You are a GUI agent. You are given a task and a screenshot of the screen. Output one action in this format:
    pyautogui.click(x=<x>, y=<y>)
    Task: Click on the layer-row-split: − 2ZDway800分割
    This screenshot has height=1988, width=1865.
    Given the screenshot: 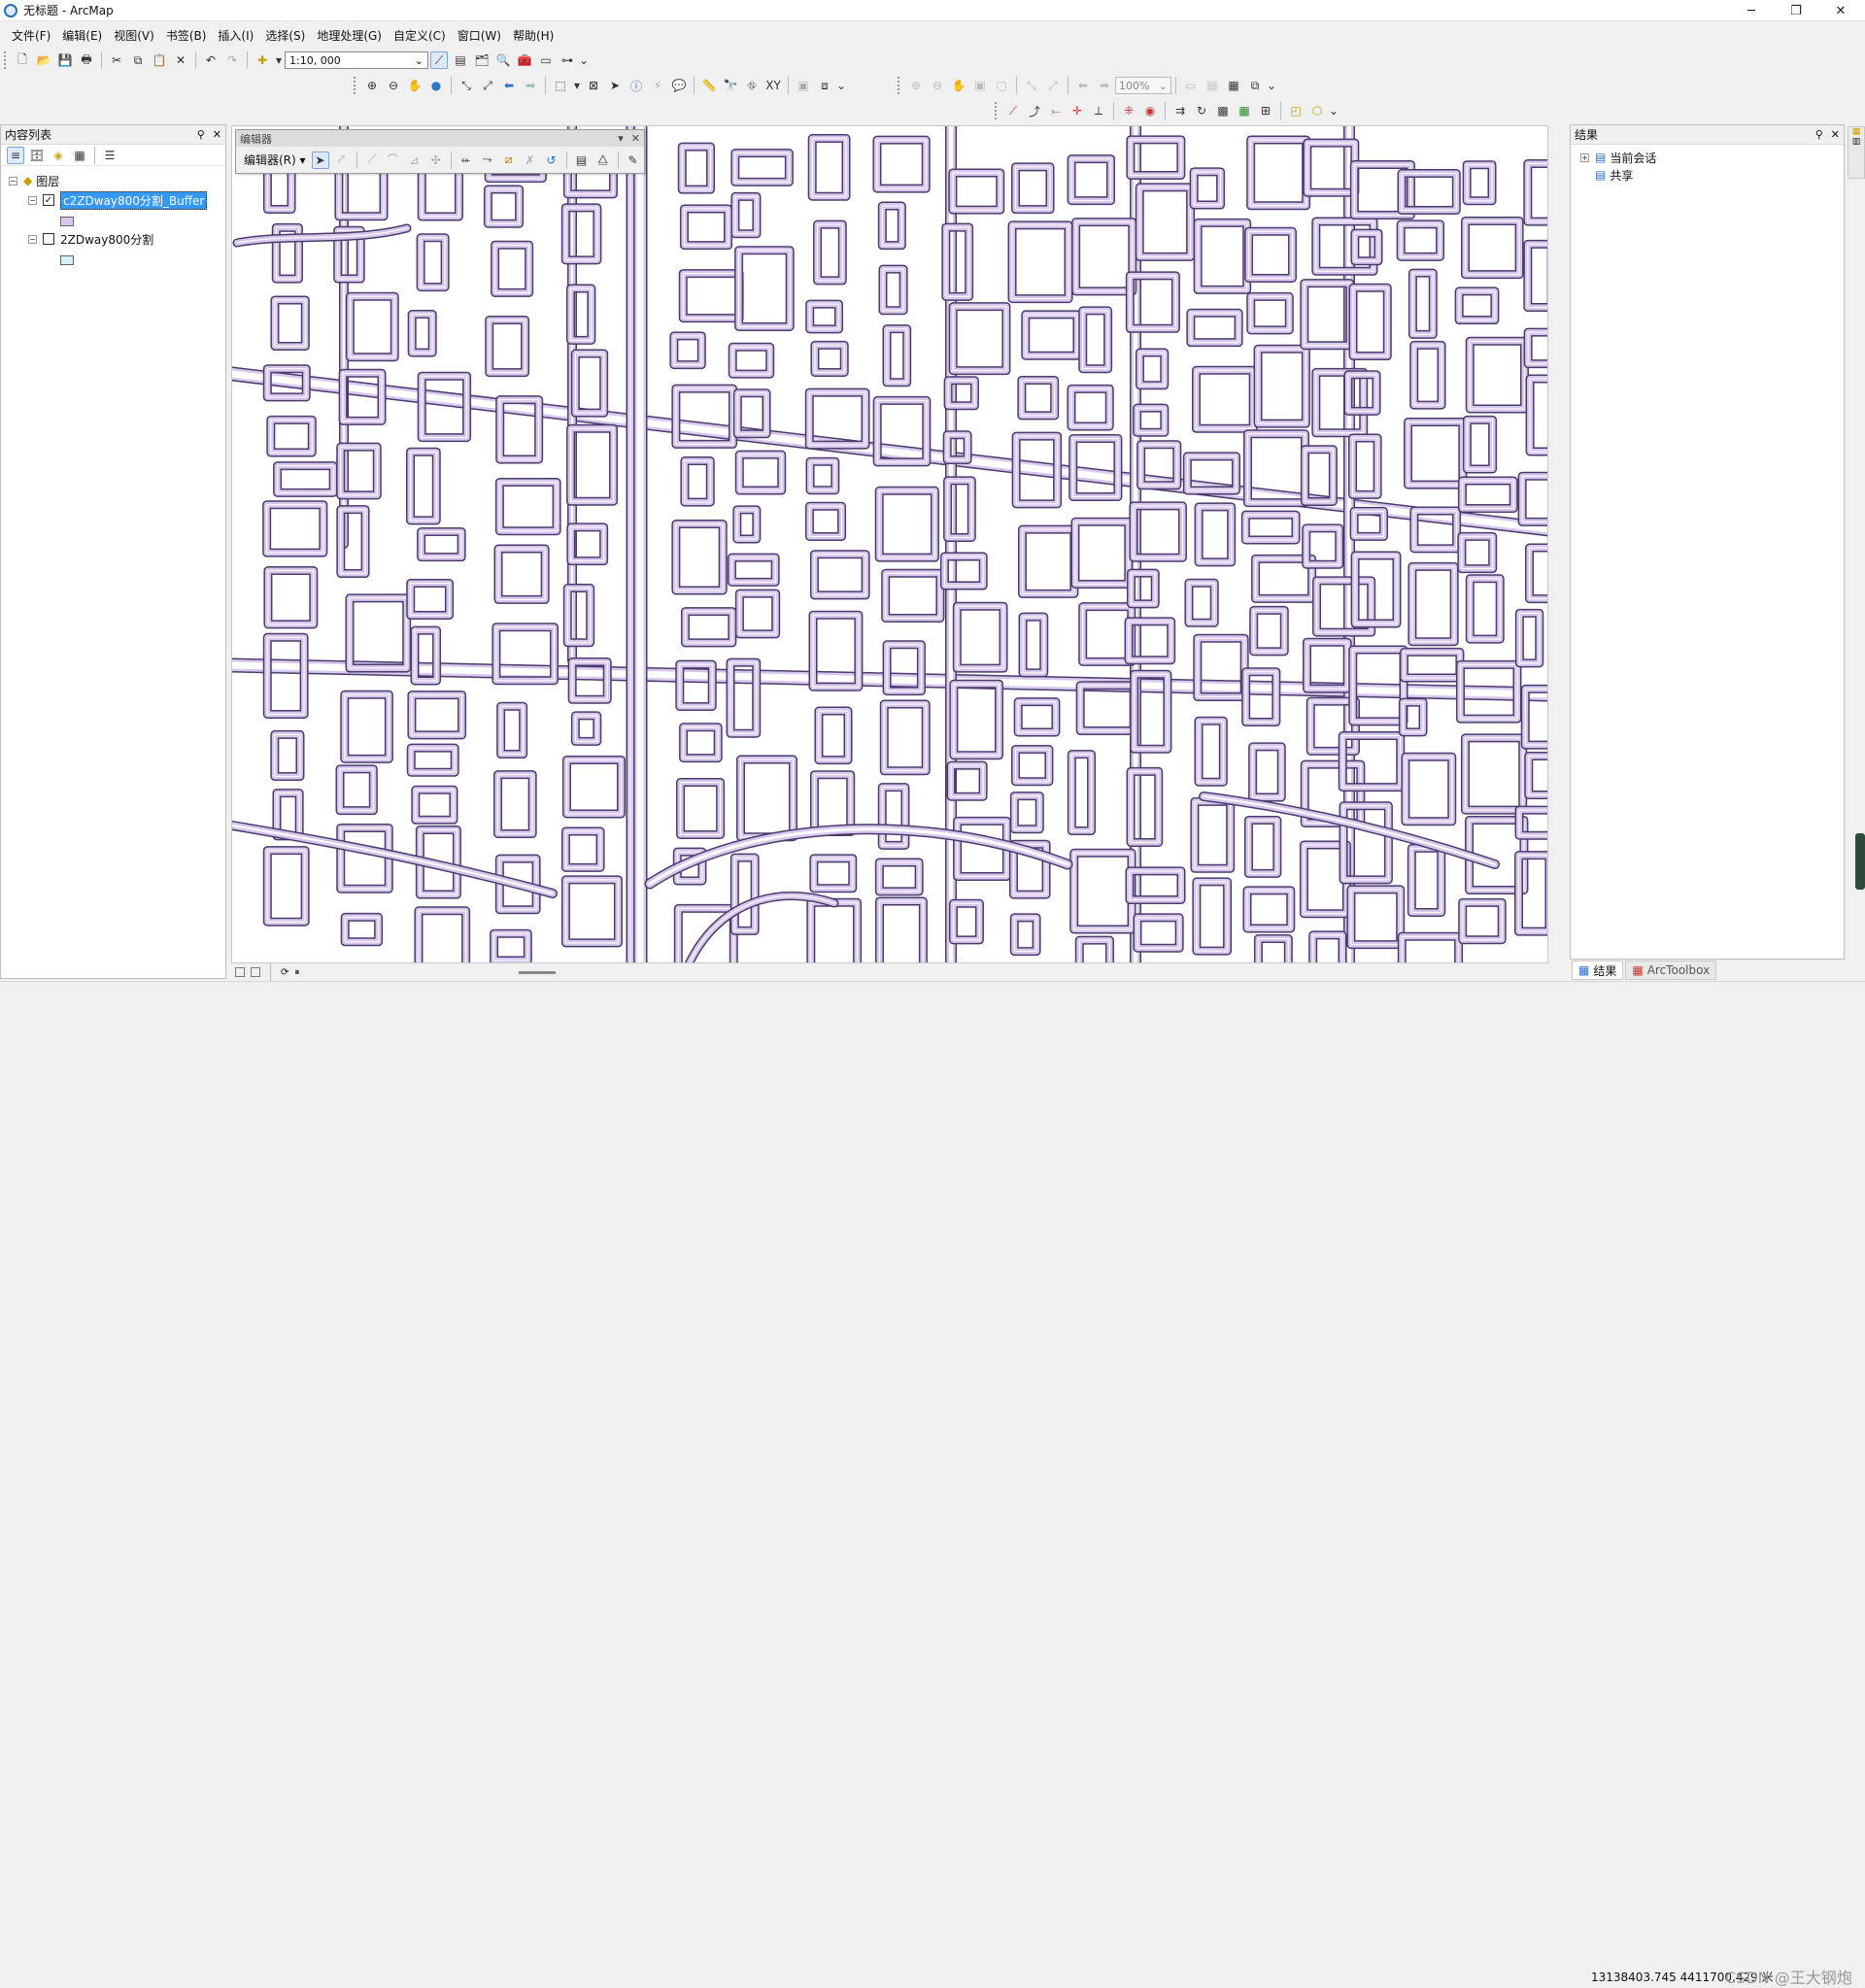 What is the action you would take?
    pyautogui.click(x=90, y=239)
    